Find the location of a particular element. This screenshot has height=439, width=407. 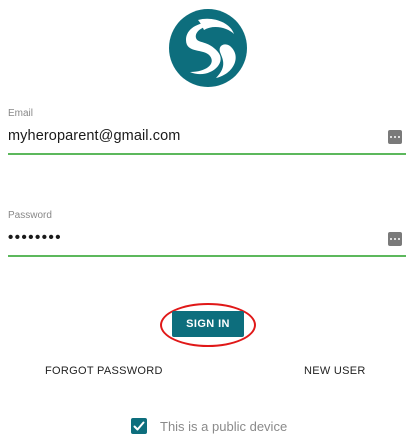

password-underline is located at coordinates (207, 256).